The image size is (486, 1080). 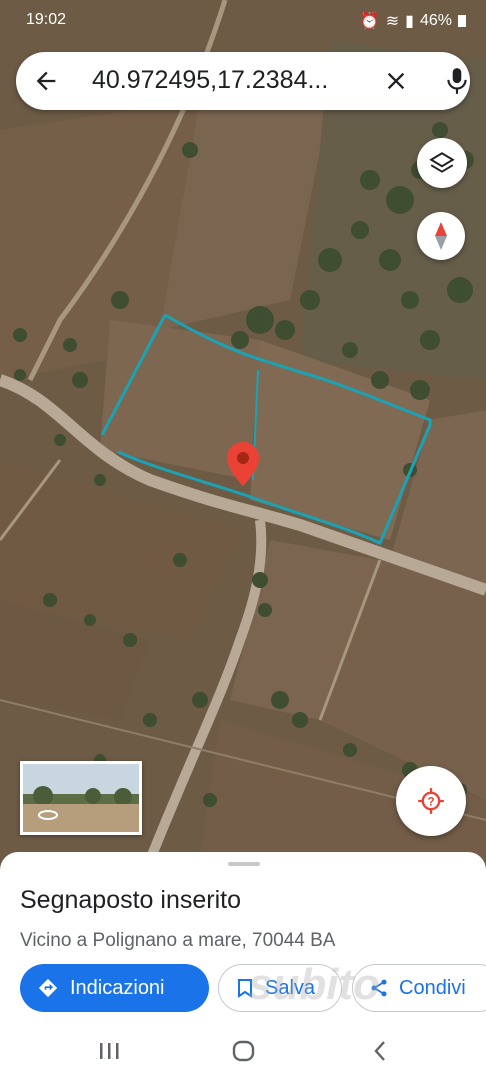 I want to click on signal-icon: ▮, so click(x=409, y=21).